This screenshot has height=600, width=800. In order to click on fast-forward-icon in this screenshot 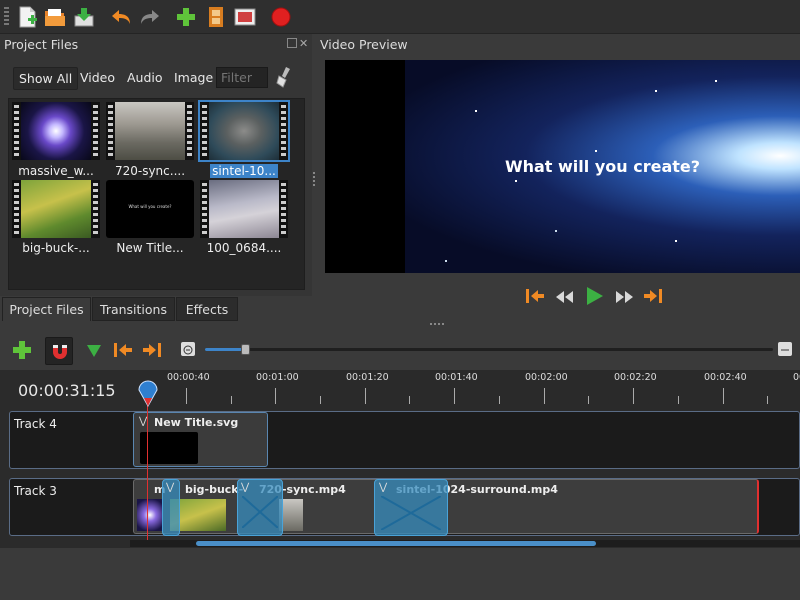, I will do `click(624, 298)`.